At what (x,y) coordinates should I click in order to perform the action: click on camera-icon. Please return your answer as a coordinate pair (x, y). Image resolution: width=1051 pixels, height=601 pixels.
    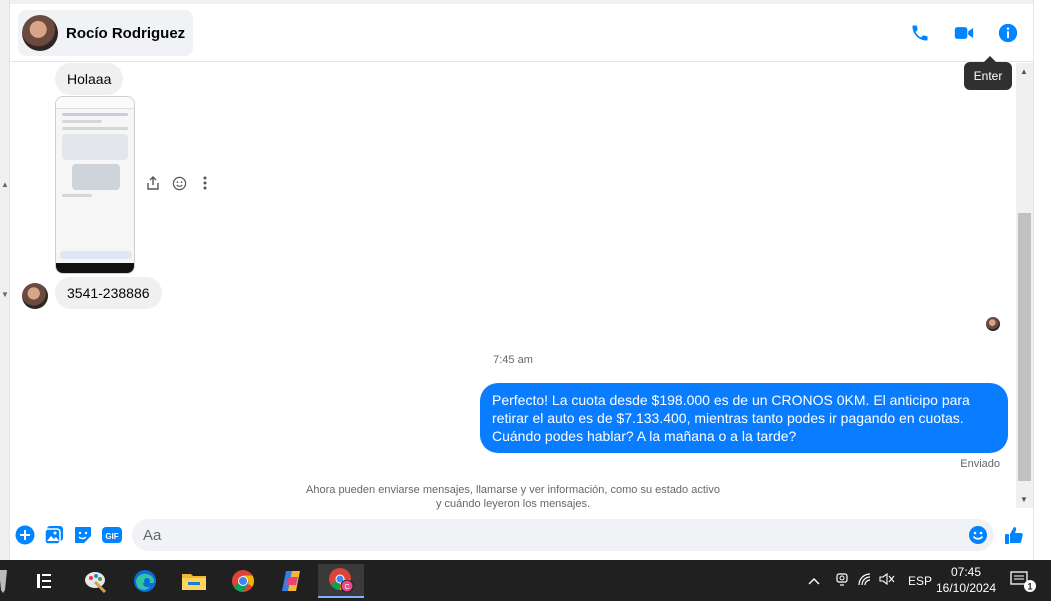
    Looking at the image, I should click on (842, 580).